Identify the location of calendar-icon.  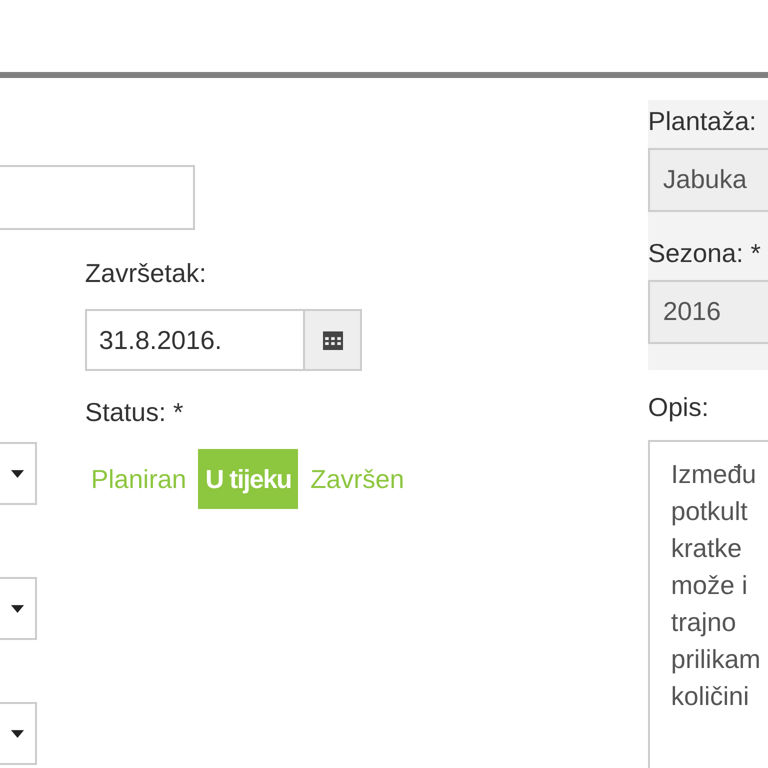
(332, 340).